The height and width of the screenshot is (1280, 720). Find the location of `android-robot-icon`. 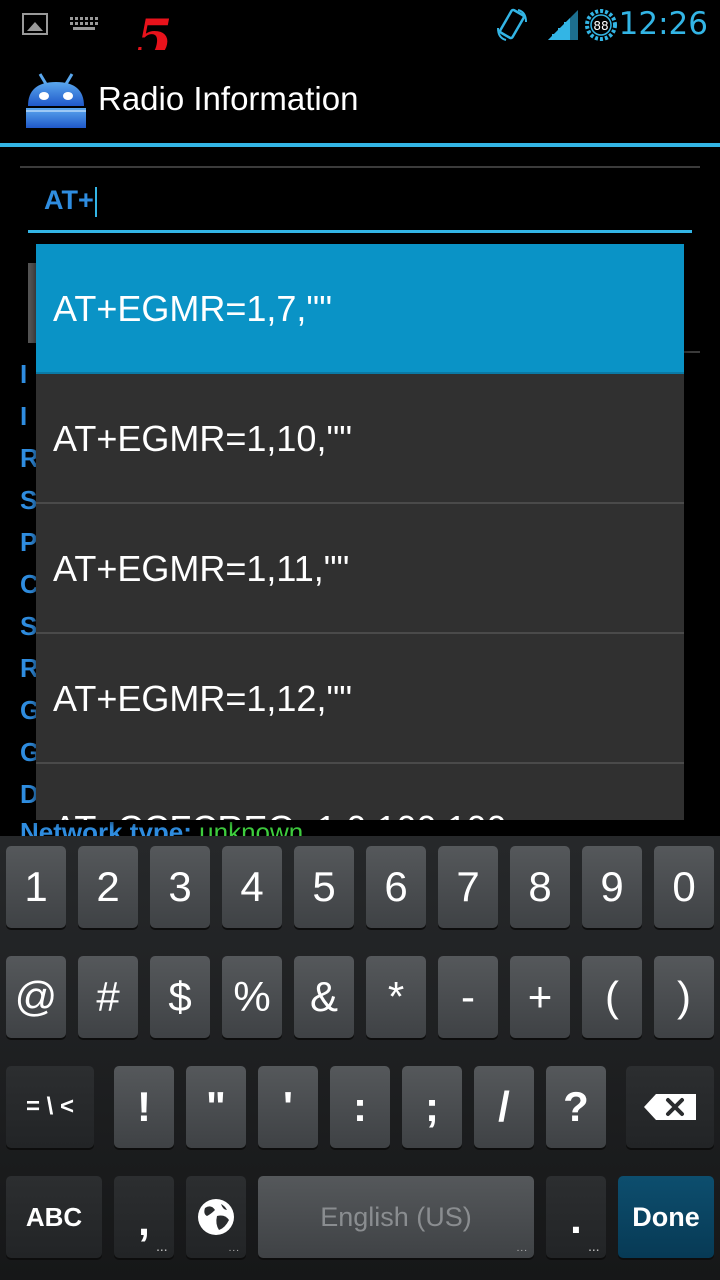

android-robot-icon is located at coordinates (56, 99).